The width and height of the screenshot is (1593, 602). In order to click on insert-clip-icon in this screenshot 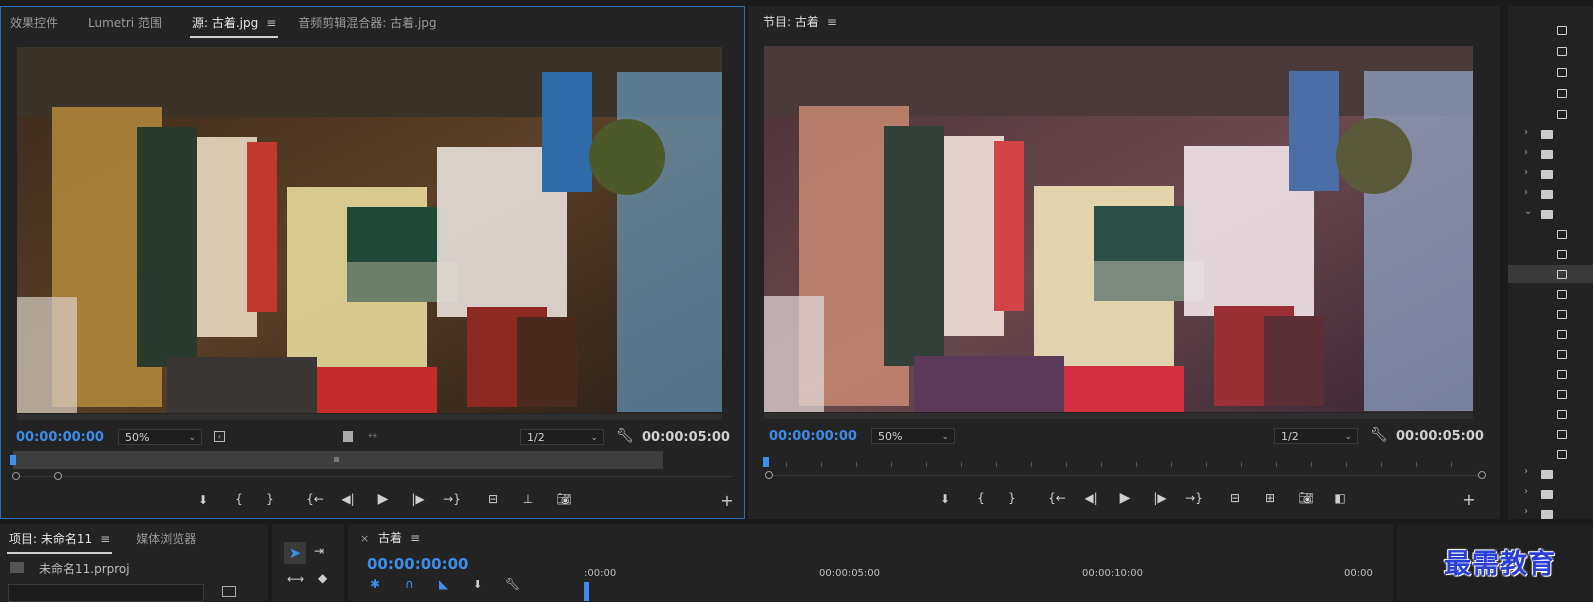, I will do `click(348, 436)`.